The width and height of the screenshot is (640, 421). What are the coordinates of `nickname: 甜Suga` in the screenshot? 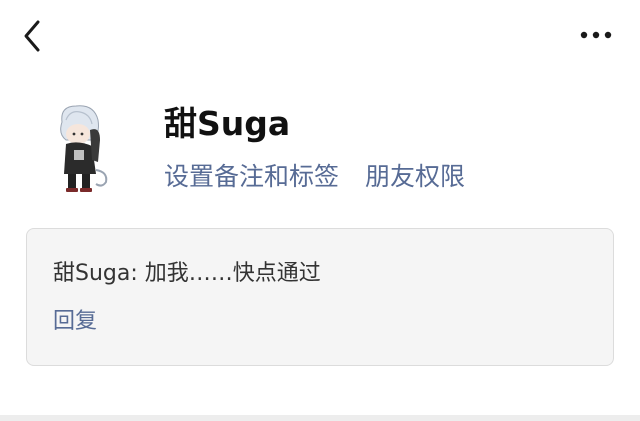 It's located at (227, 123).